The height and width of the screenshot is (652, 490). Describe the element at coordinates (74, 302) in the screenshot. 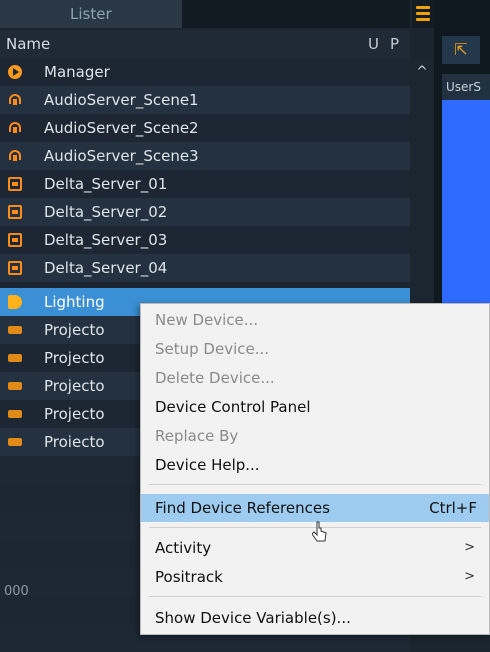

I see `list-item-label: Lighting` at that location.